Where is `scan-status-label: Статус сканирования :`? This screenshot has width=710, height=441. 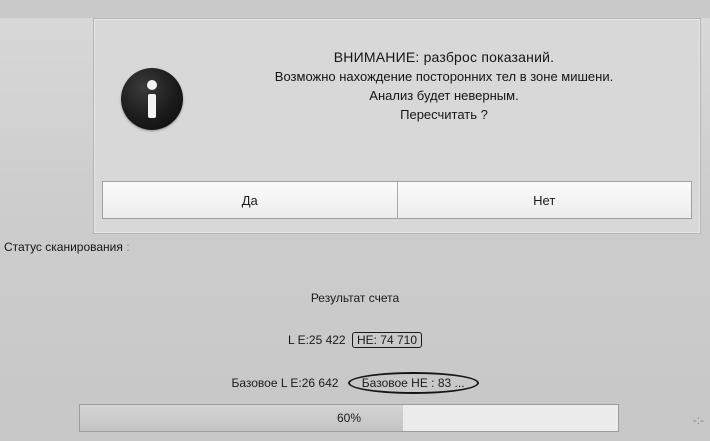
scan-status-label: Статус сканирования : is located at coordinates (67, 247).